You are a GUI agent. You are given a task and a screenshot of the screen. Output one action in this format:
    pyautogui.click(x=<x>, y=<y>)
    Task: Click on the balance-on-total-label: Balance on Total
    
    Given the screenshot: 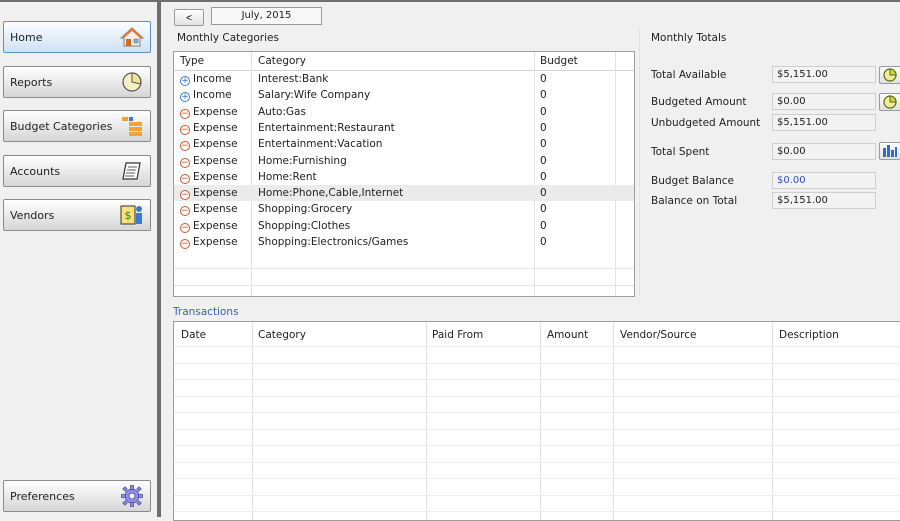 What is the action you would take?
    pyautogui.click(x=694, y=201)
    